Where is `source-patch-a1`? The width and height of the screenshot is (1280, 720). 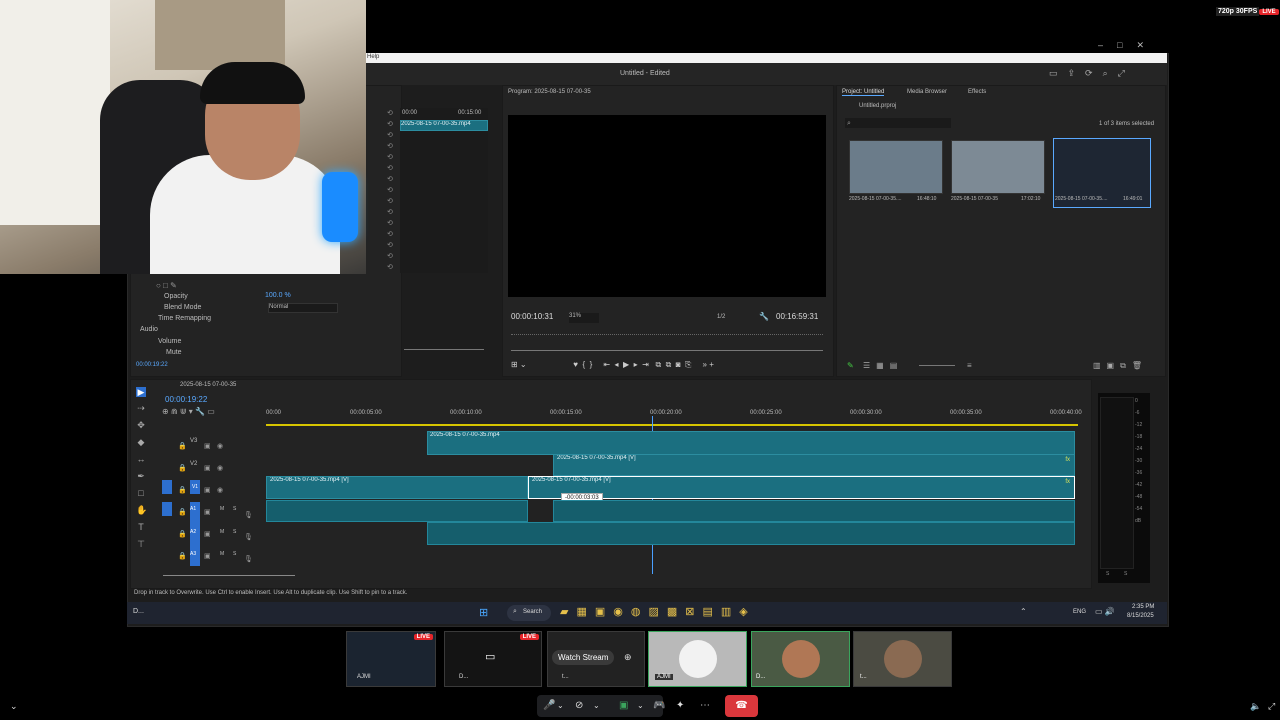
source-patch-a1 is located at coordinates (167, 509).